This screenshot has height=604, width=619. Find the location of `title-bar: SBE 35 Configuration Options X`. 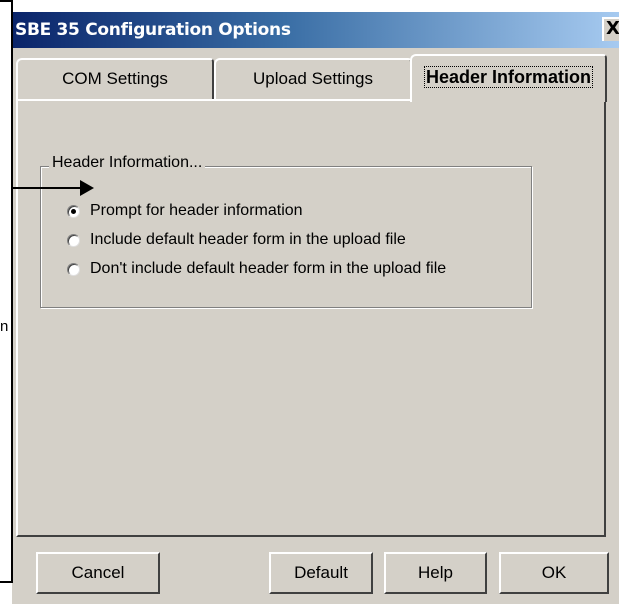

title-bar: SBE 35 Configuration Options X is located at coordinates (315, 30).